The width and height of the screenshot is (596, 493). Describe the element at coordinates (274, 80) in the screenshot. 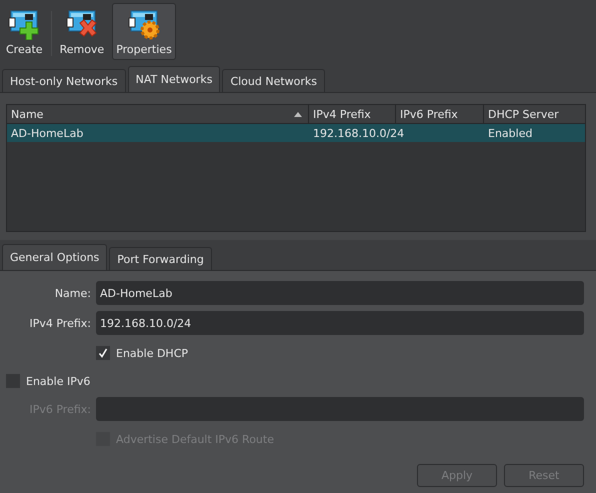

I see `tab: Cloud Networks` at that location.